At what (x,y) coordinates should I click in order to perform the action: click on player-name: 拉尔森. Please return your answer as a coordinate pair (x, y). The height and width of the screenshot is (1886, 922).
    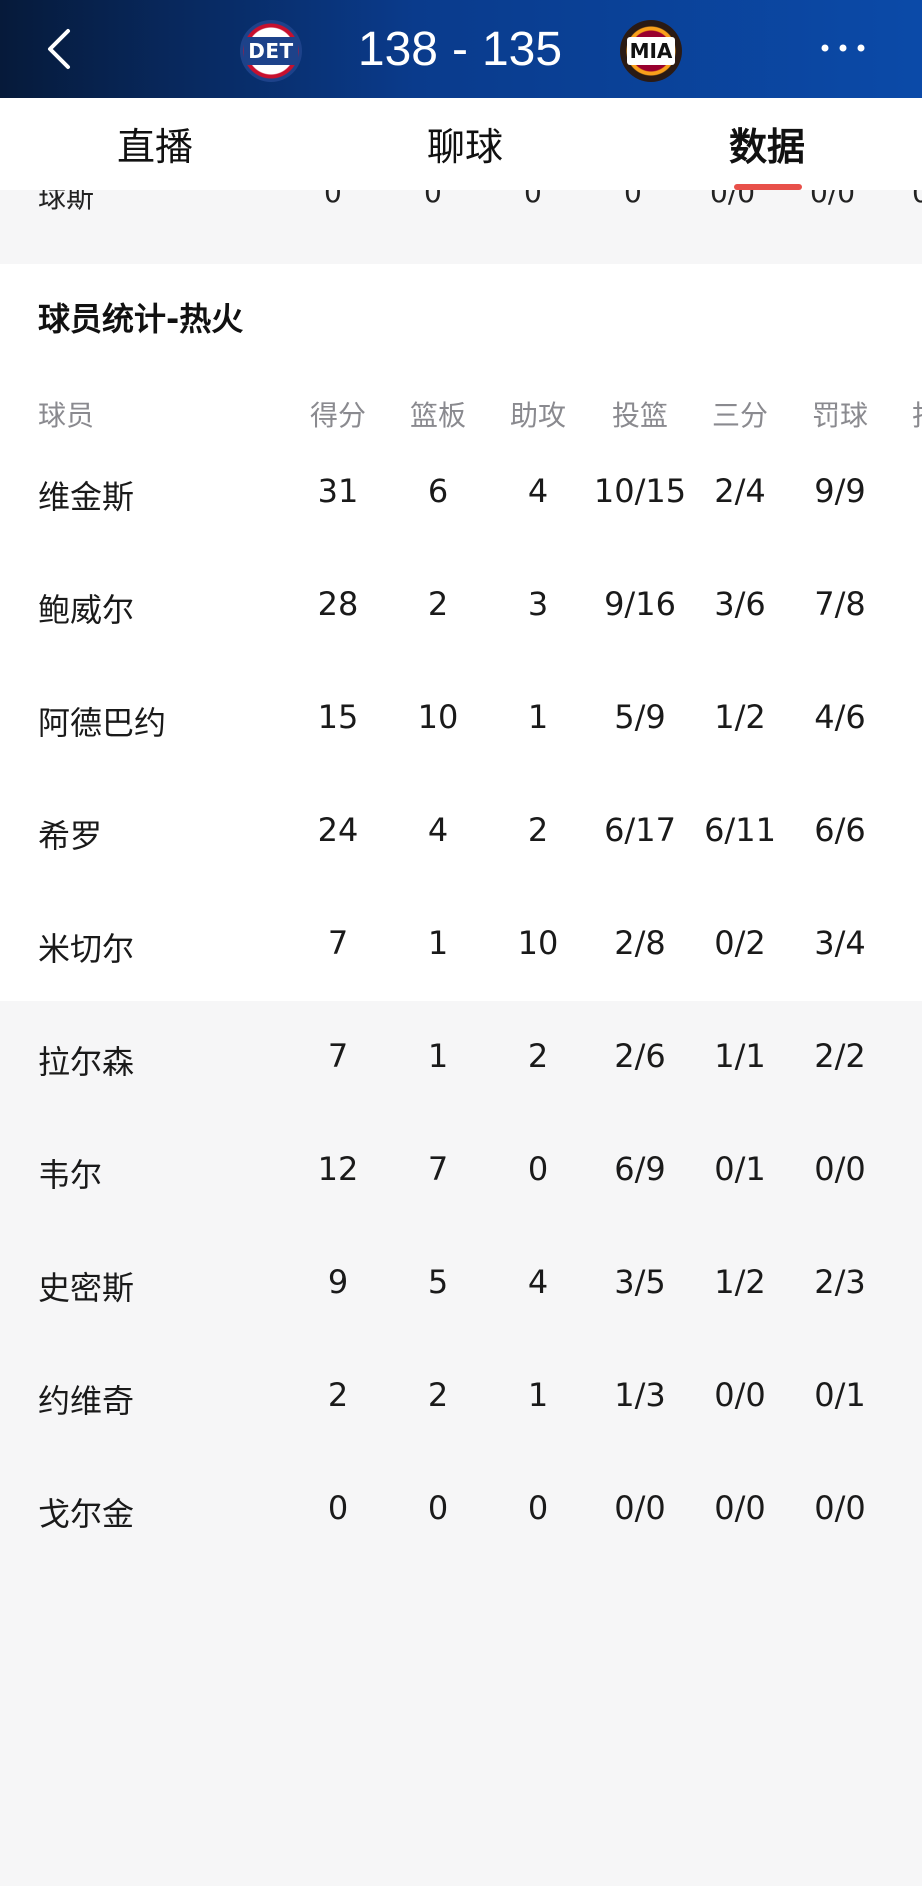
    Looking at the image, I should click on (86, 1060).